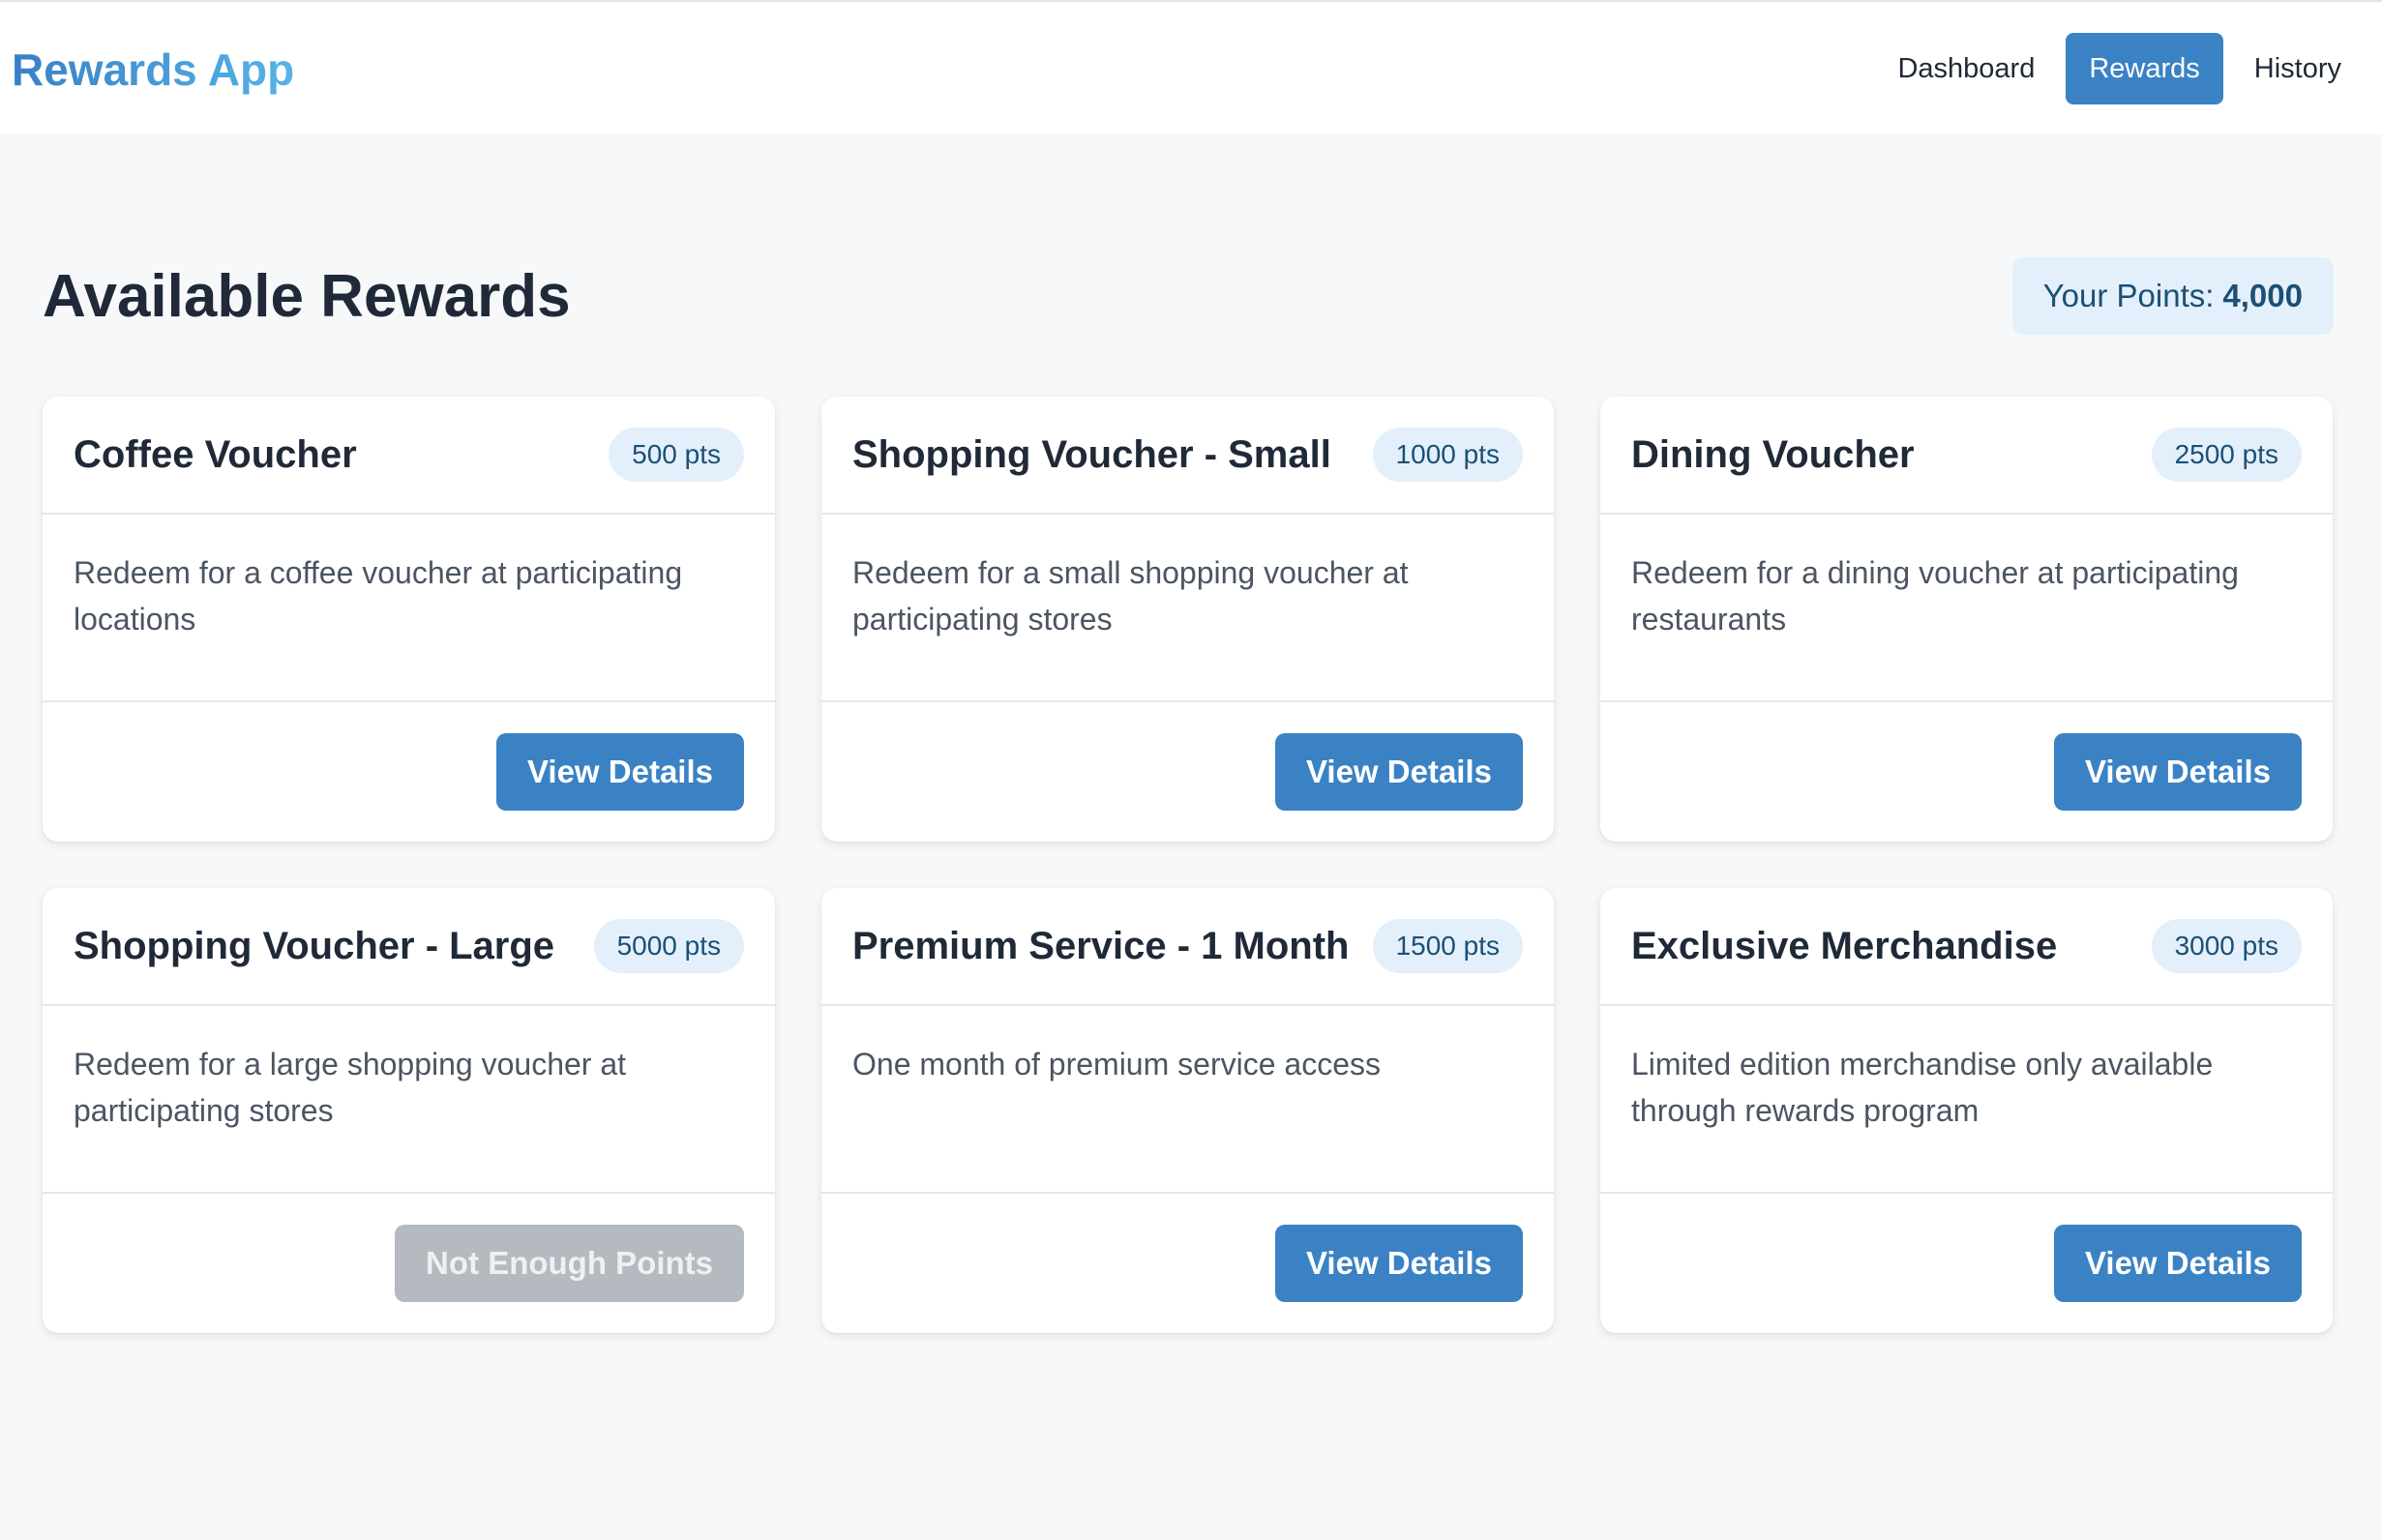 The height and width of the screenshot is (1540, 2382). I want to click on reward-card-footer: Not Enough Points, so click(409, 1263).